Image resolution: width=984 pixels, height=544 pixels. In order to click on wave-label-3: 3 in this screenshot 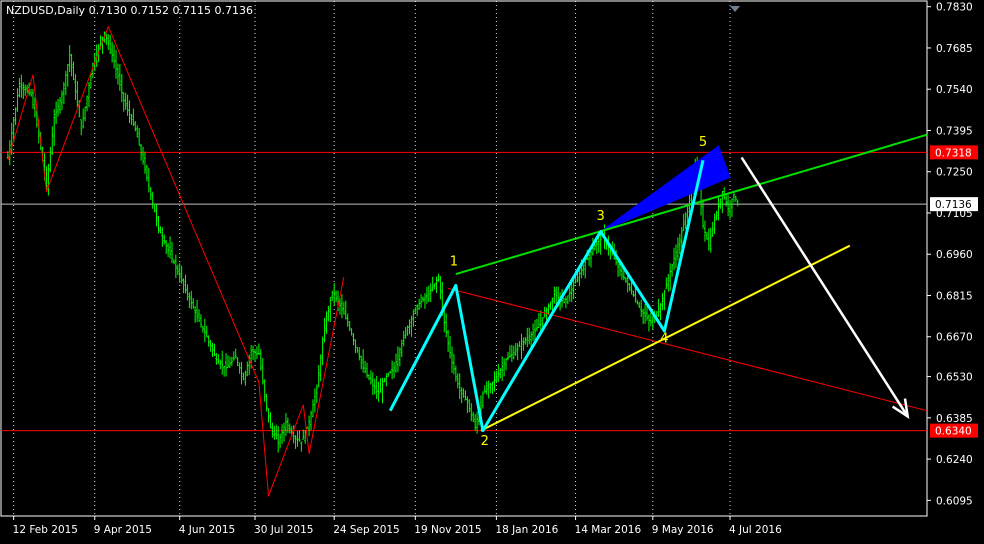, I will do `click(601, 216)`.